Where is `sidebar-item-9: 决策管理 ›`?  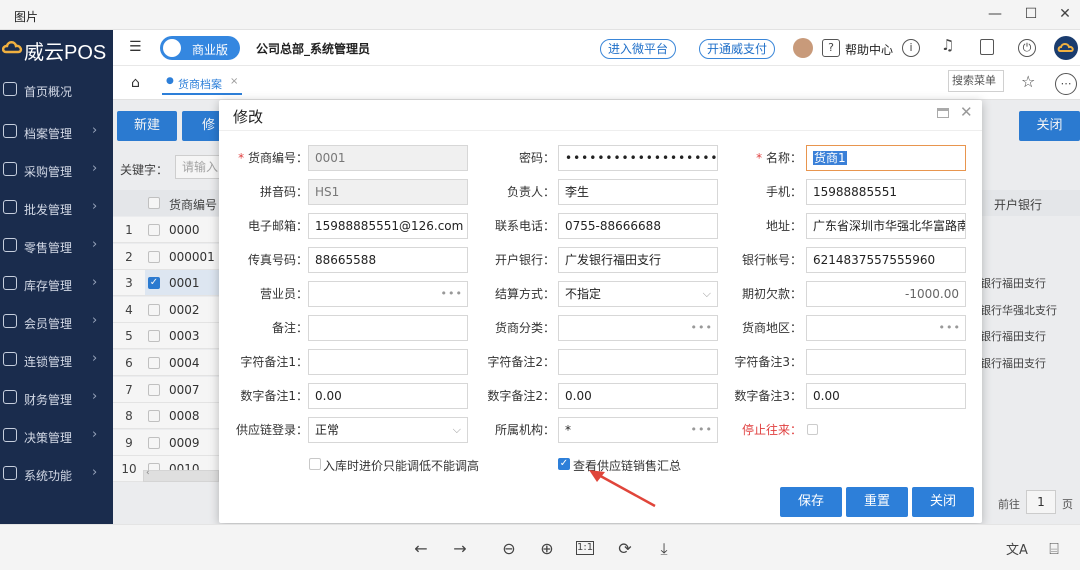 sidebar-item-9: 决策管理 › is located at coordinates (56, 436).